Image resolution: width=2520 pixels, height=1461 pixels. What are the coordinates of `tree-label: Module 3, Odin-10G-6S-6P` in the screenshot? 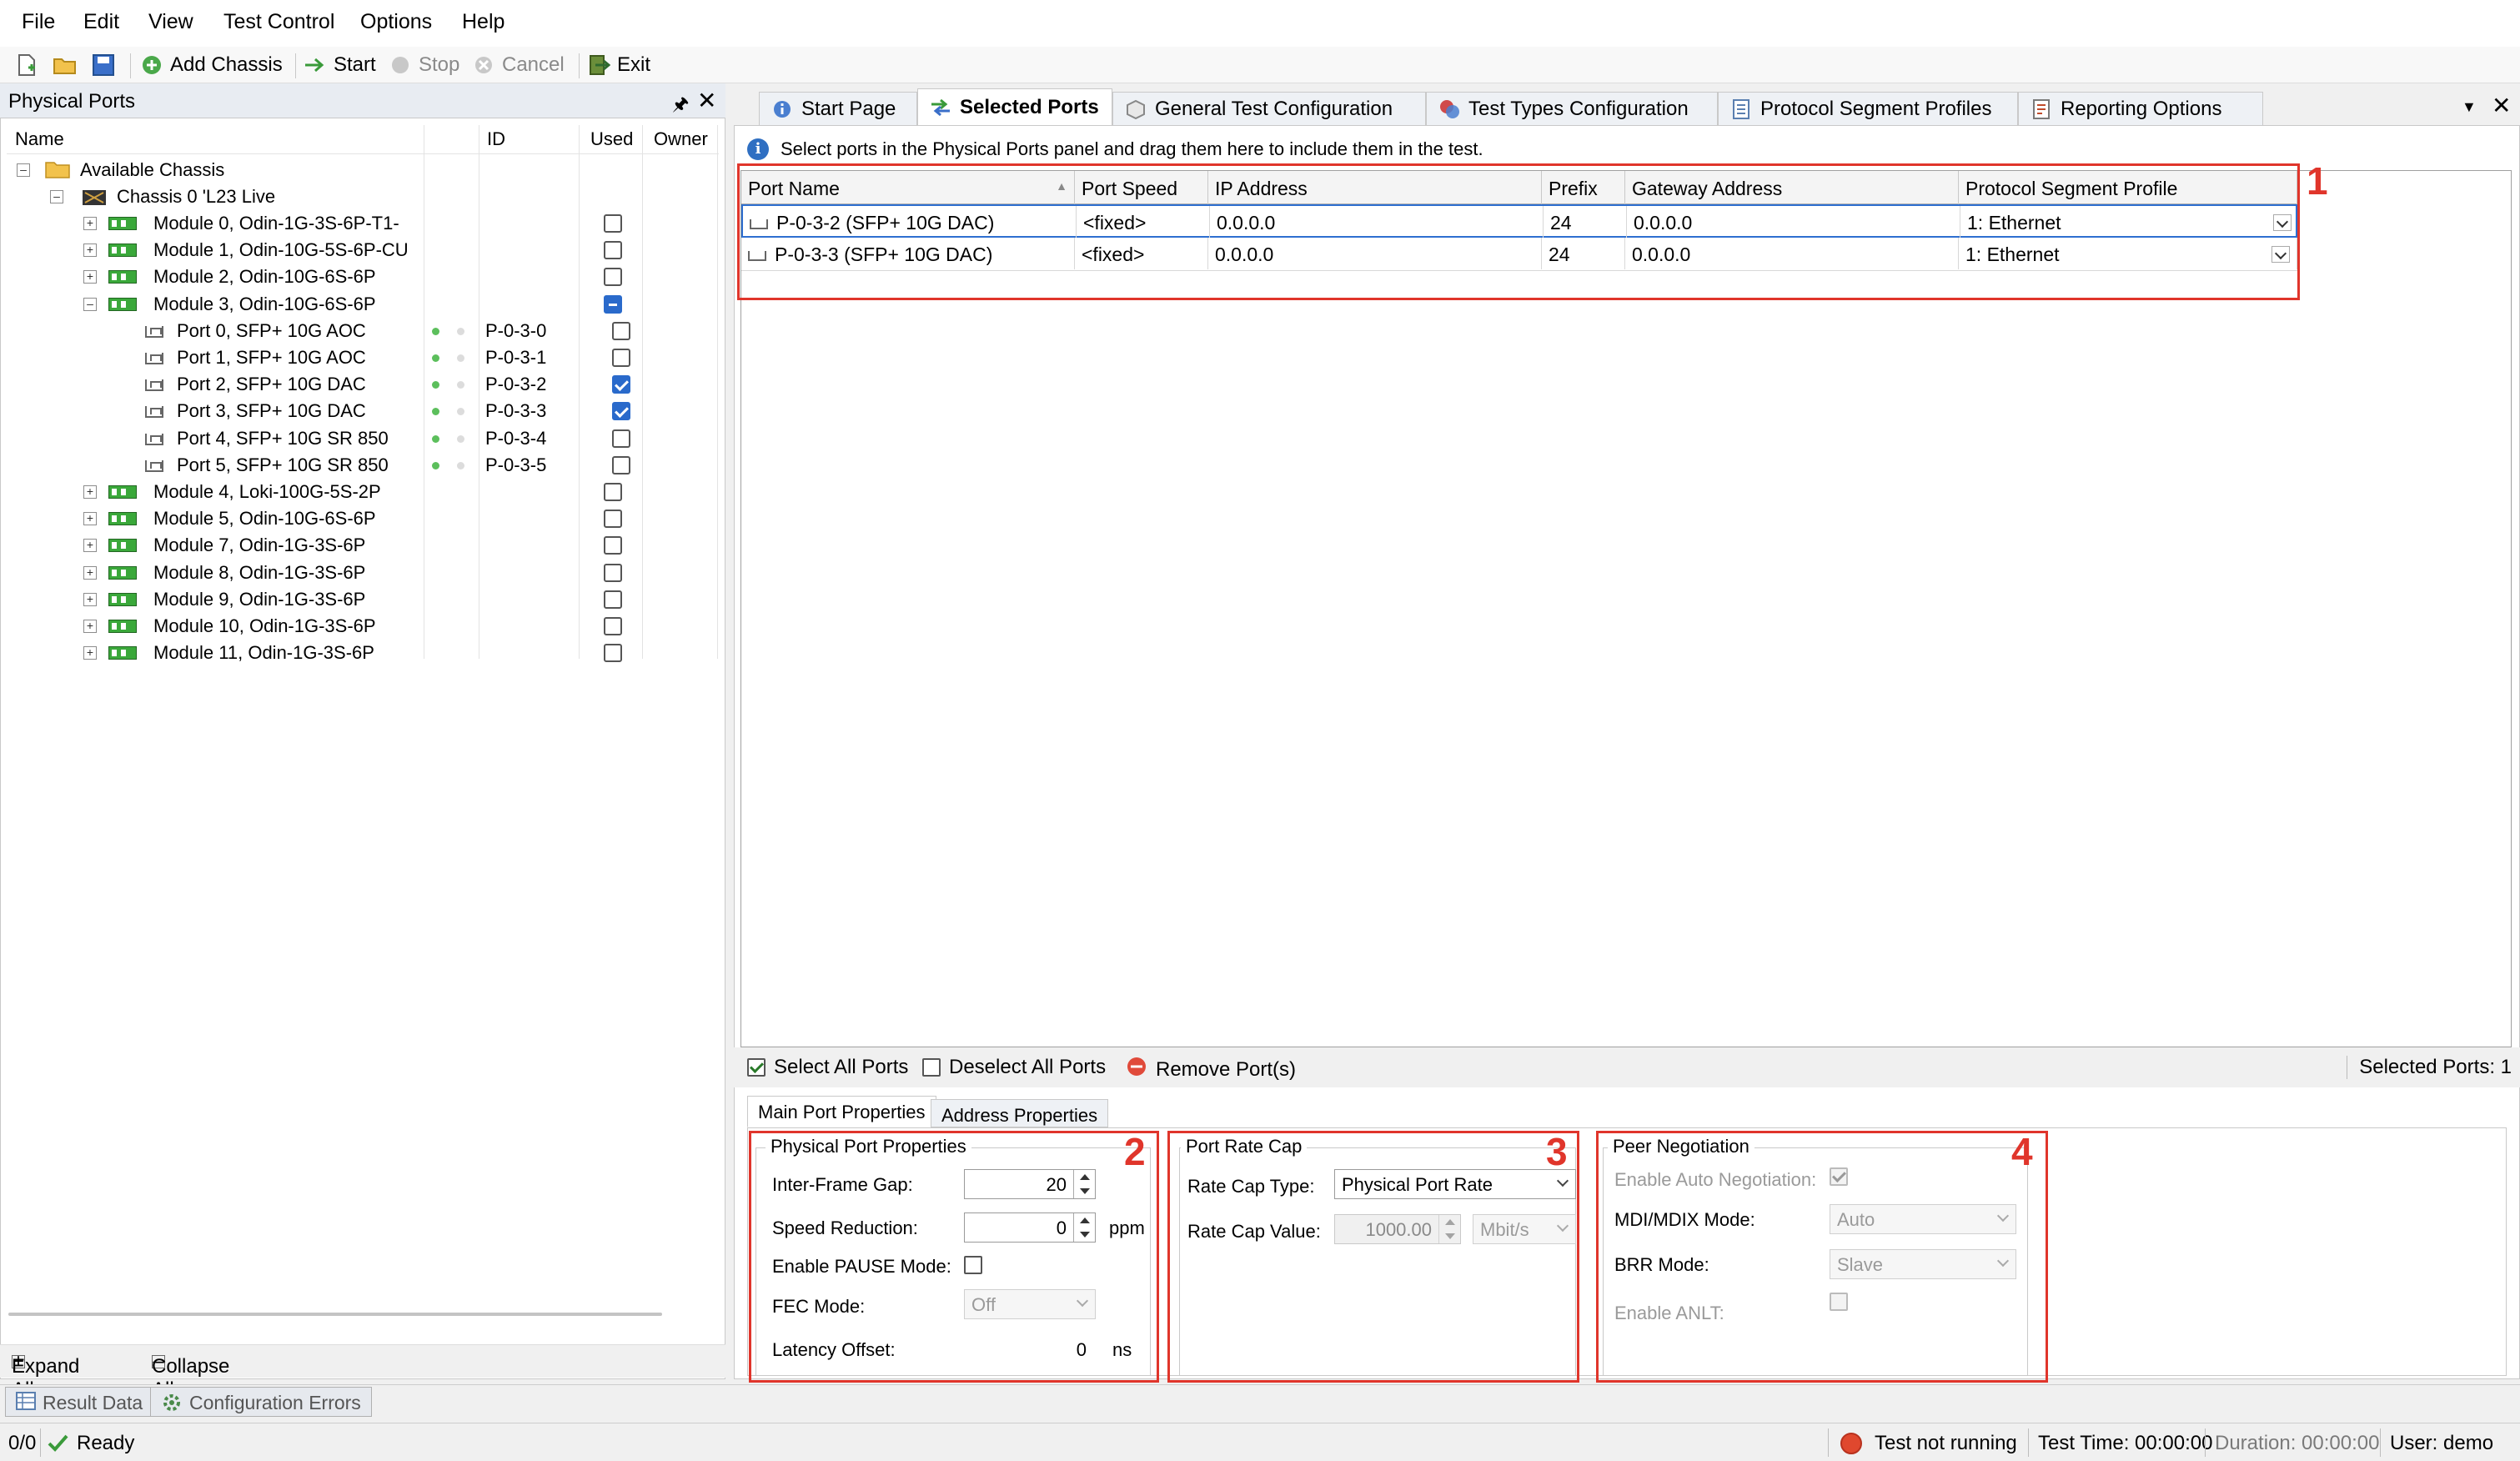 It's located at (264, 304).